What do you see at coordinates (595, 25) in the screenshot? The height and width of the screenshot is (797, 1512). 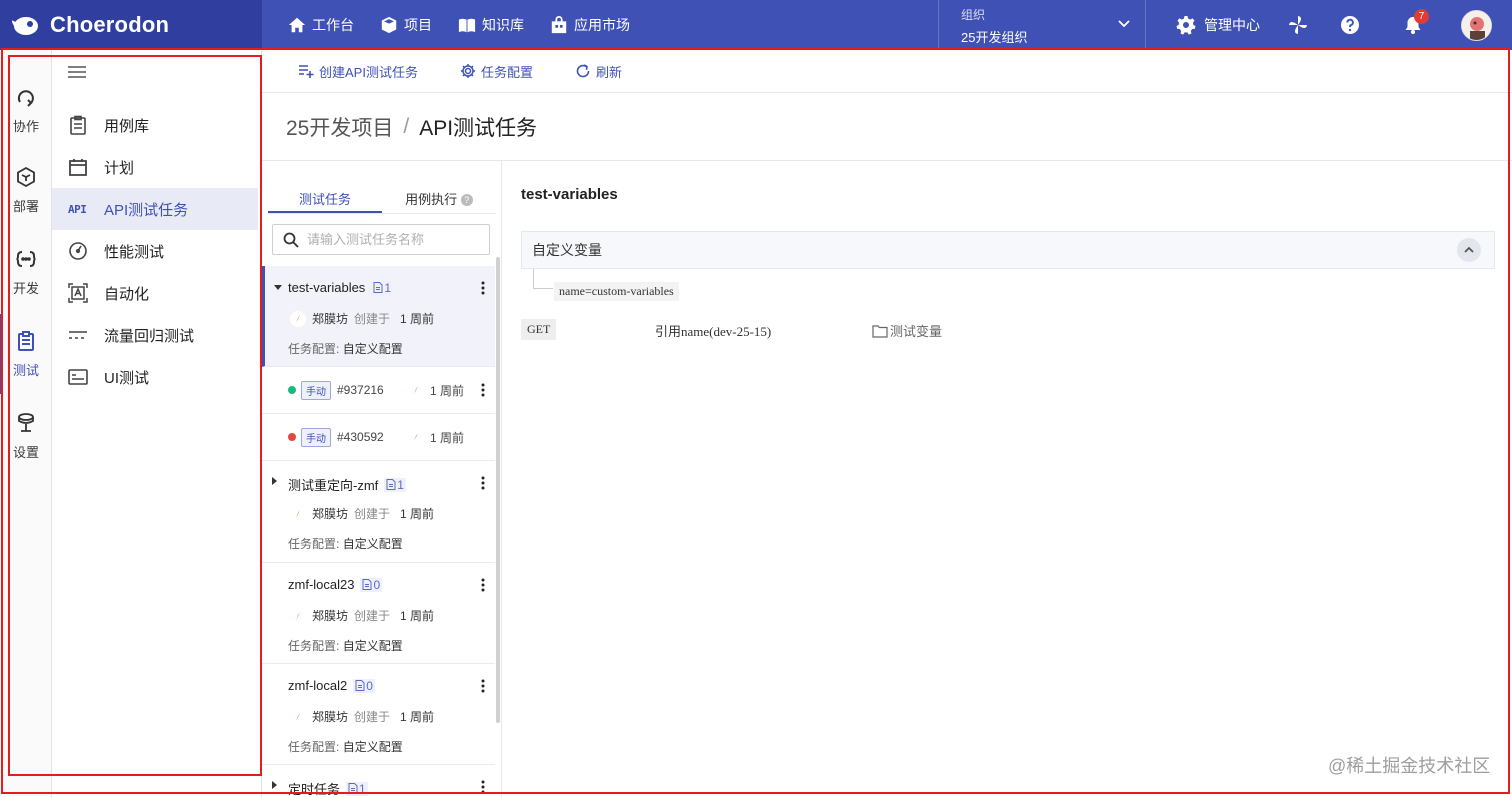 I see `nav-market: 应用市场` at bounding box center [595, 25].